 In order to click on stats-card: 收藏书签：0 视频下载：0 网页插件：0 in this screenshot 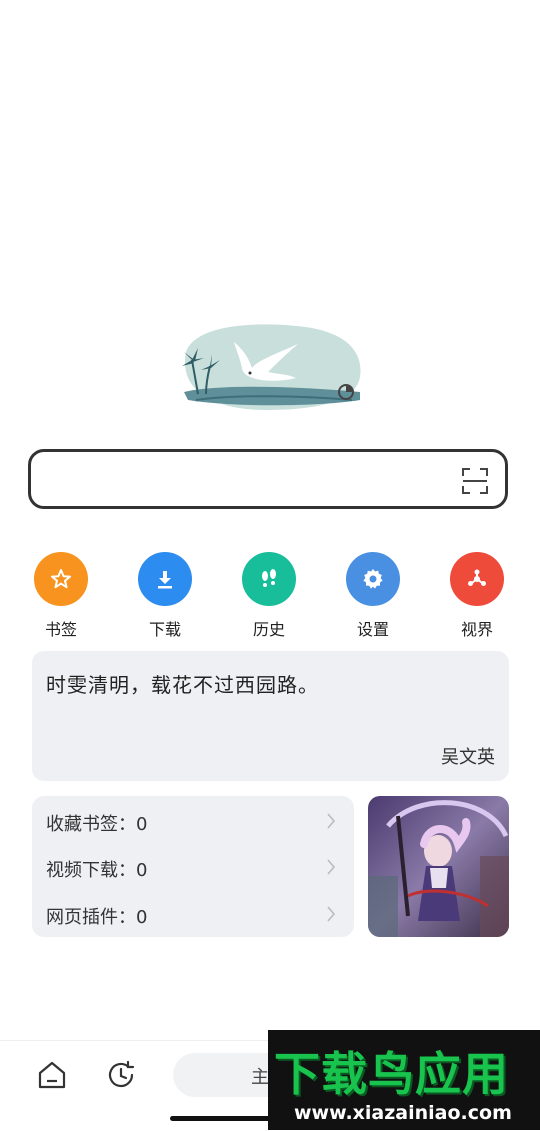, I will do `click(193, 866)`.